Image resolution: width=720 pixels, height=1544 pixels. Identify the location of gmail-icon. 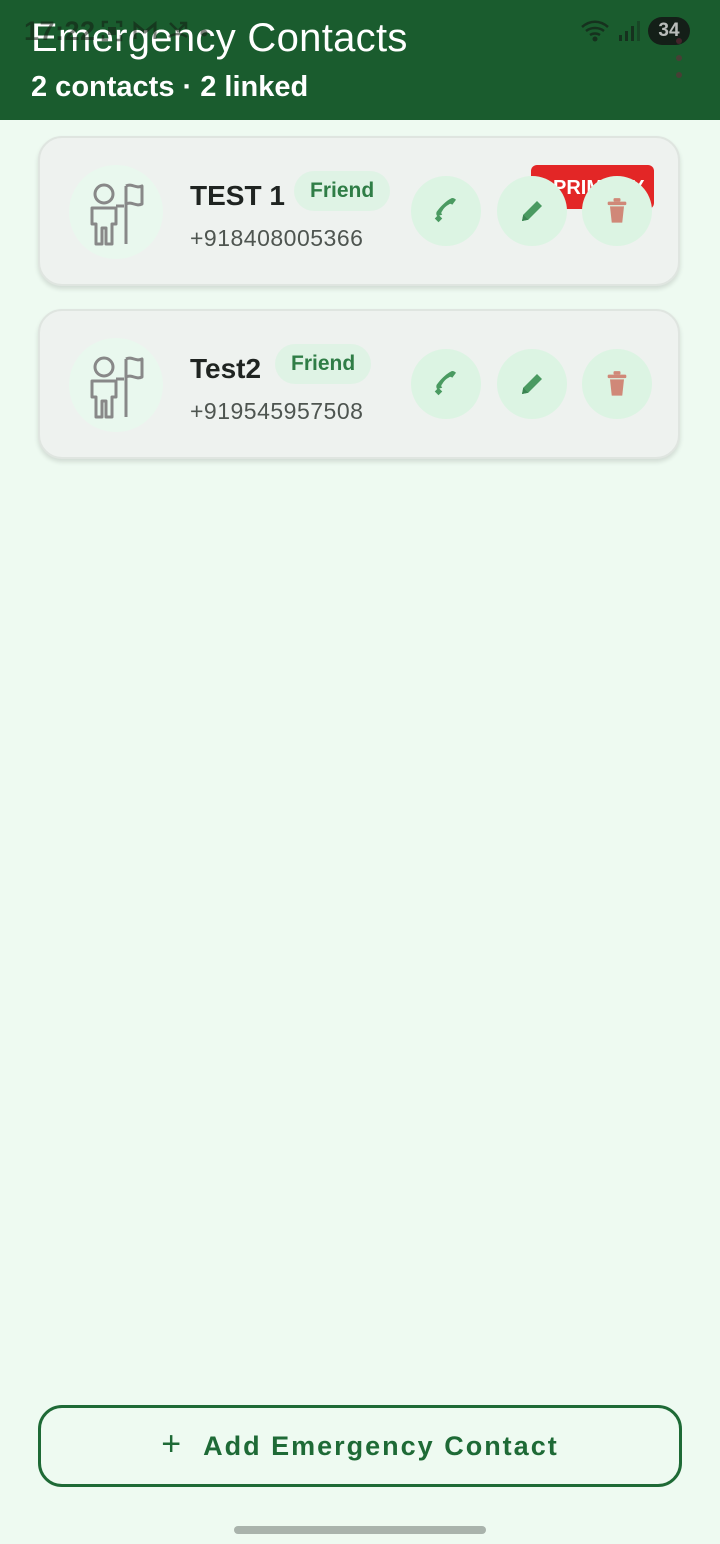
(145, 29).